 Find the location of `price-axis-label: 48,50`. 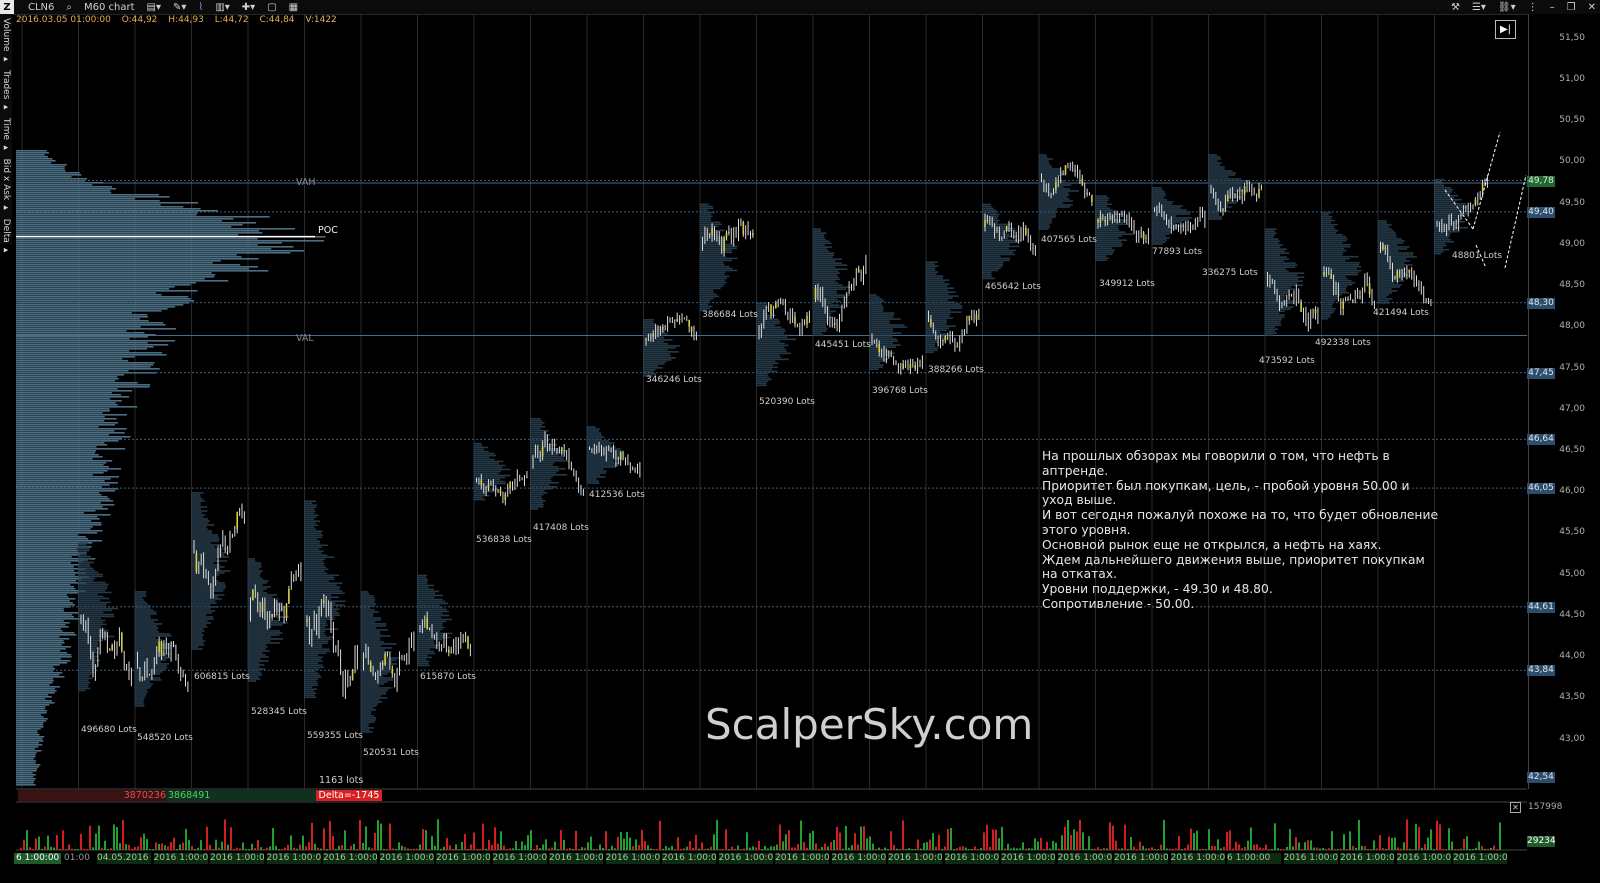

price-axis-label: 48,50 is located at coordinates (1572, 285).